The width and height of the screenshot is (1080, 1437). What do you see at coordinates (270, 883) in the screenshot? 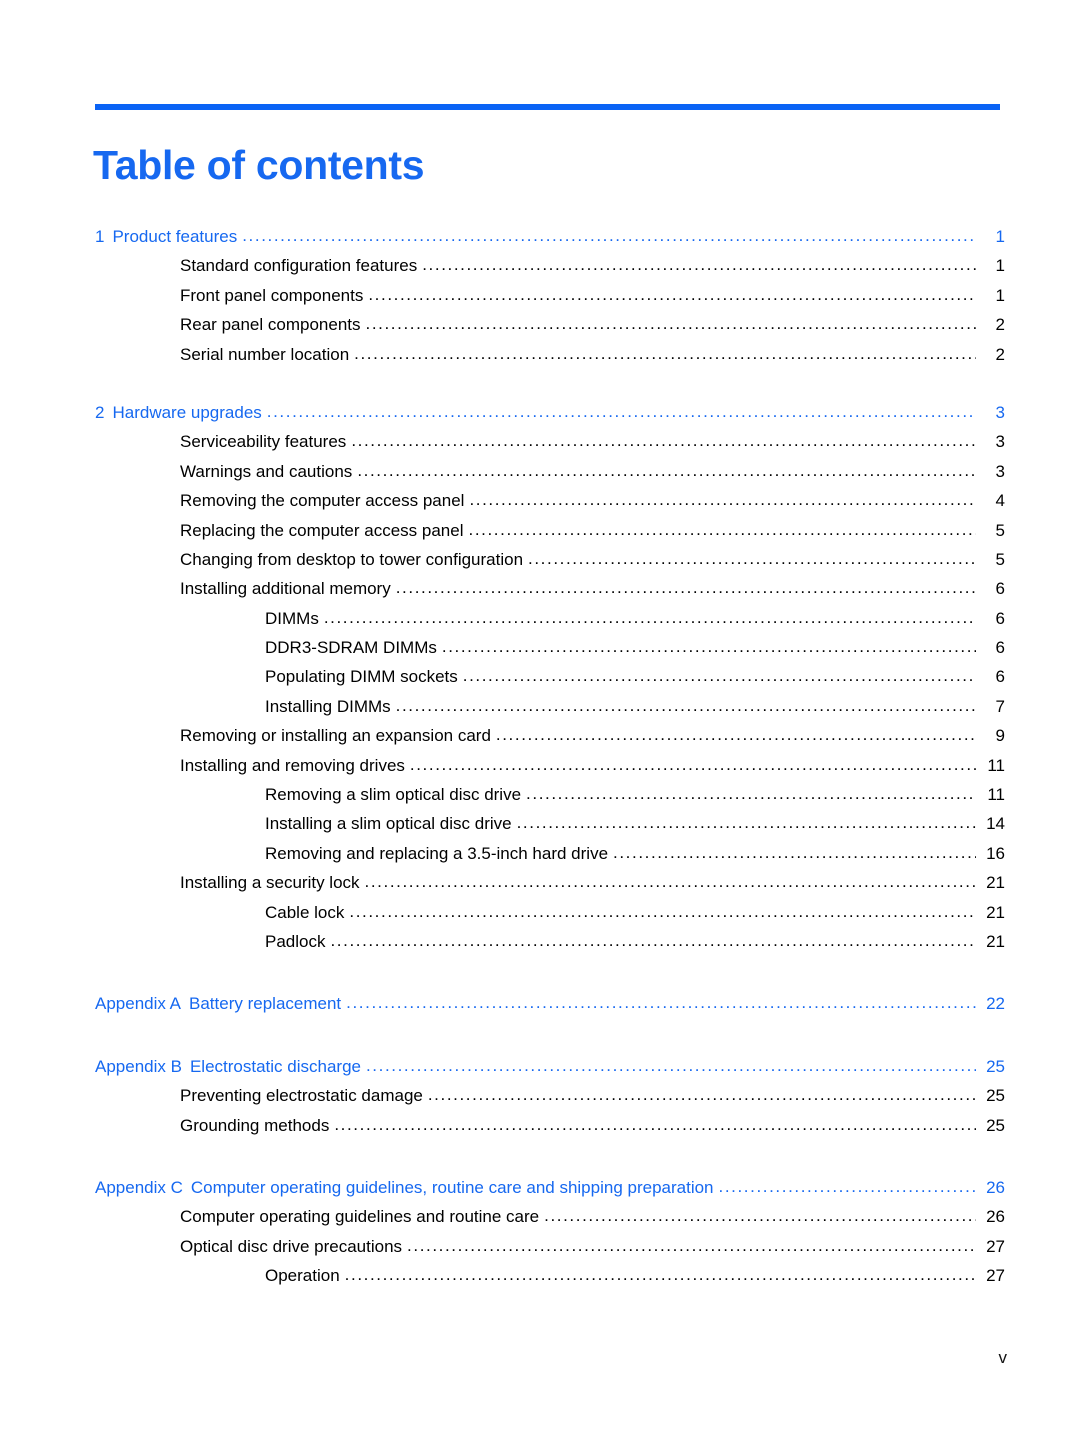
I see `toc-entry-label: Installing a security lock` at bounding box center [270, 883].